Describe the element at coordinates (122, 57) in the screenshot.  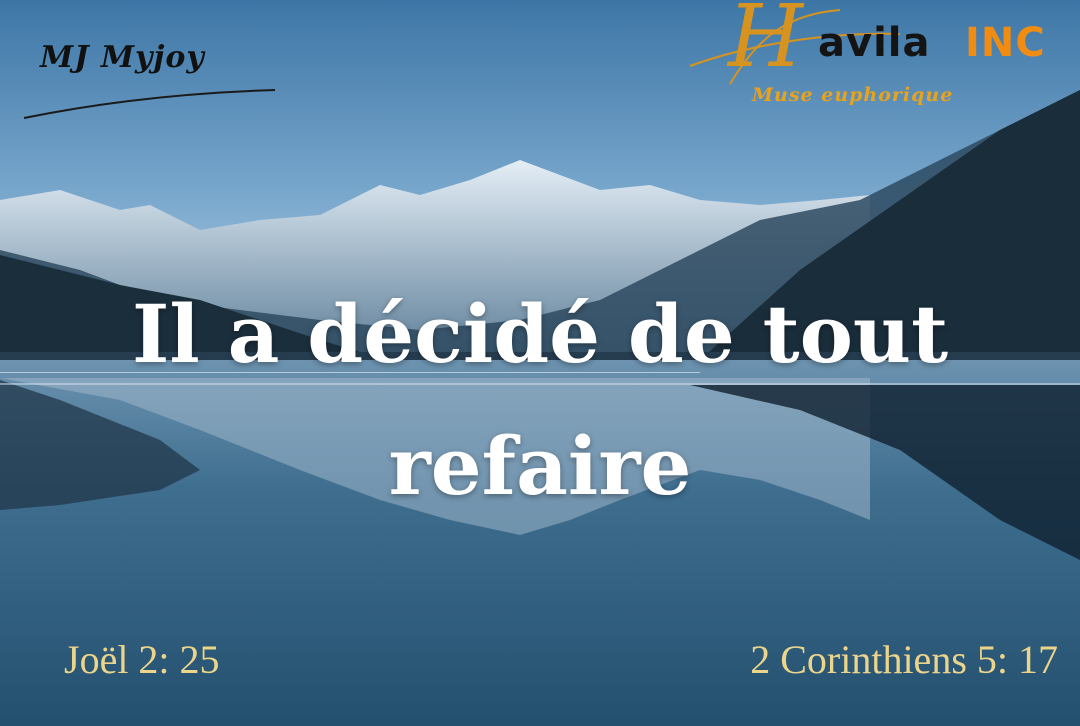
I see `author-signature: MJ Myjoy` at that location.